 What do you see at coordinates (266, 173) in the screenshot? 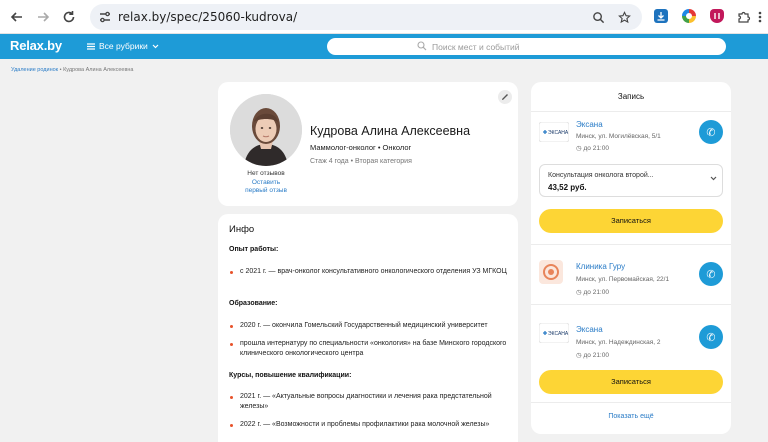
I see `no-reviews-text: Нет отзывов` at bounding box center [266, 173].